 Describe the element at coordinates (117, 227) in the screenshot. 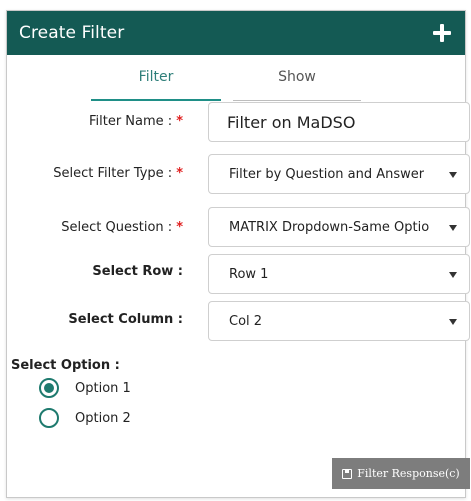

I see `question-label-text: Select Question :` at that location.